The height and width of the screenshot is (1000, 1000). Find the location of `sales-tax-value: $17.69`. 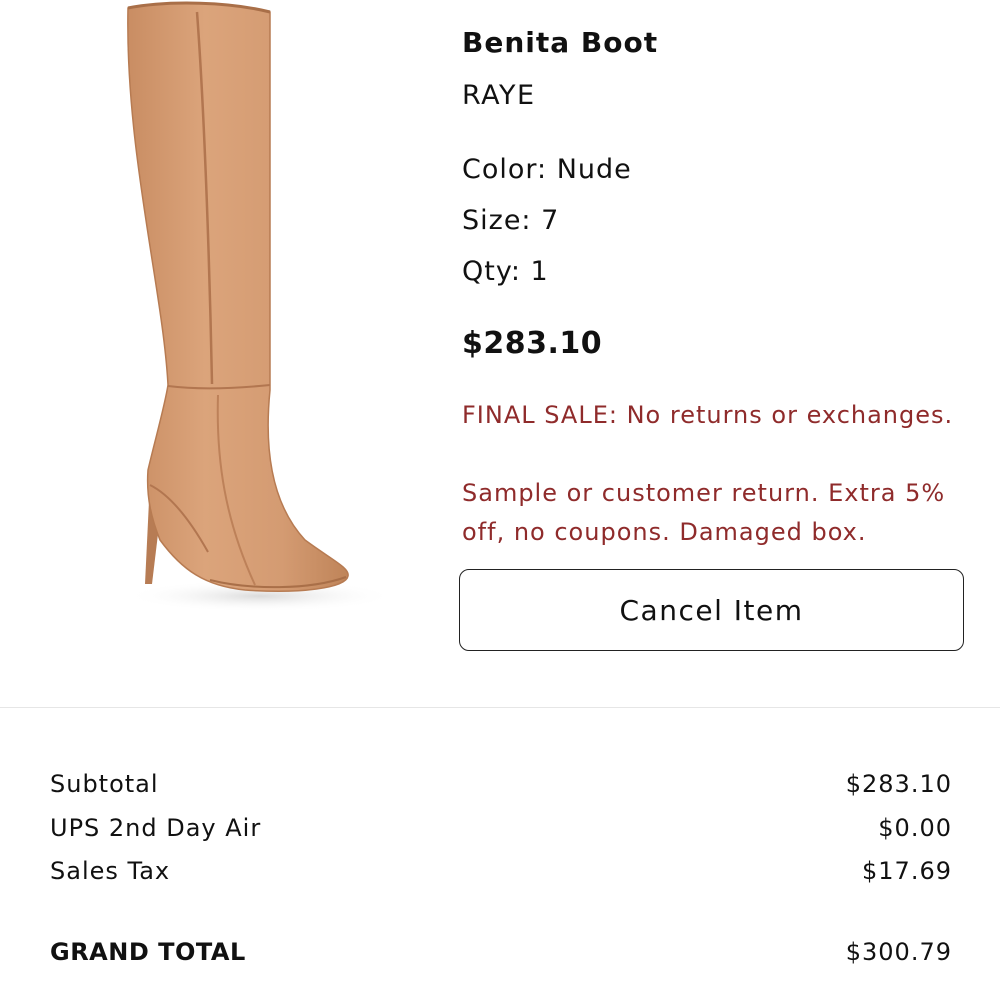

sales-tax-value: $17.69 is located at coordinates (907, 871).